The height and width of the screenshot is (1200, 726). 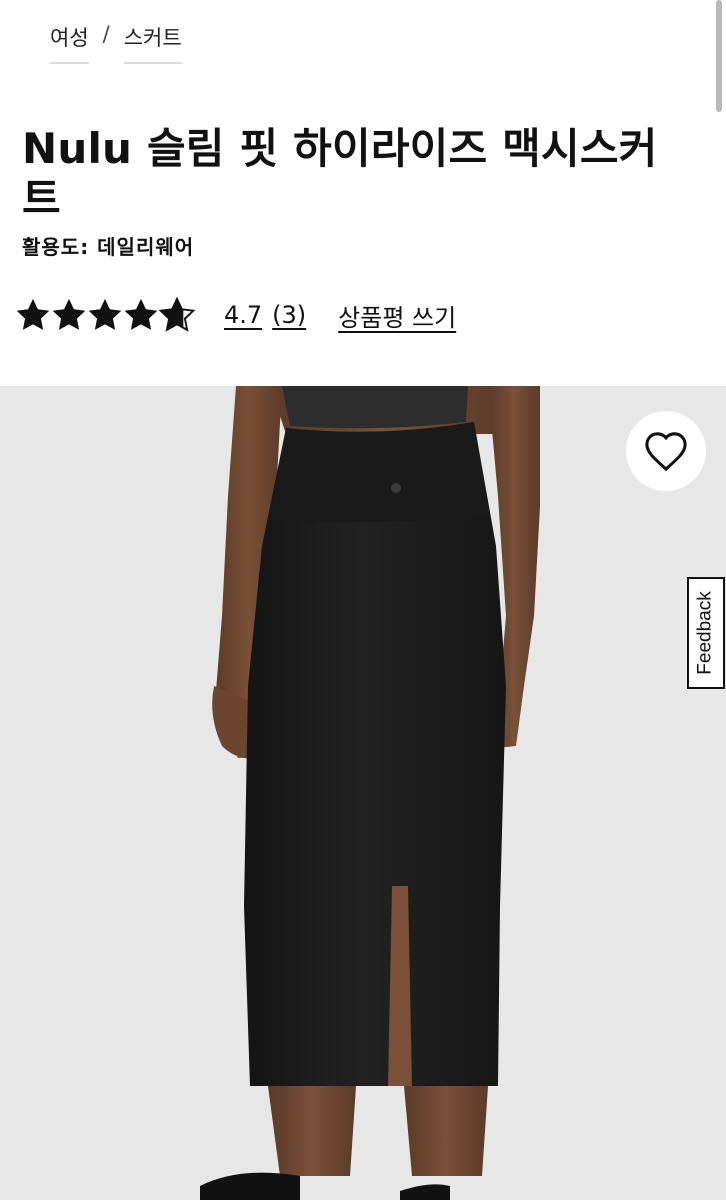 I want to click on rating-count: (3), so click(x=289, y=315).